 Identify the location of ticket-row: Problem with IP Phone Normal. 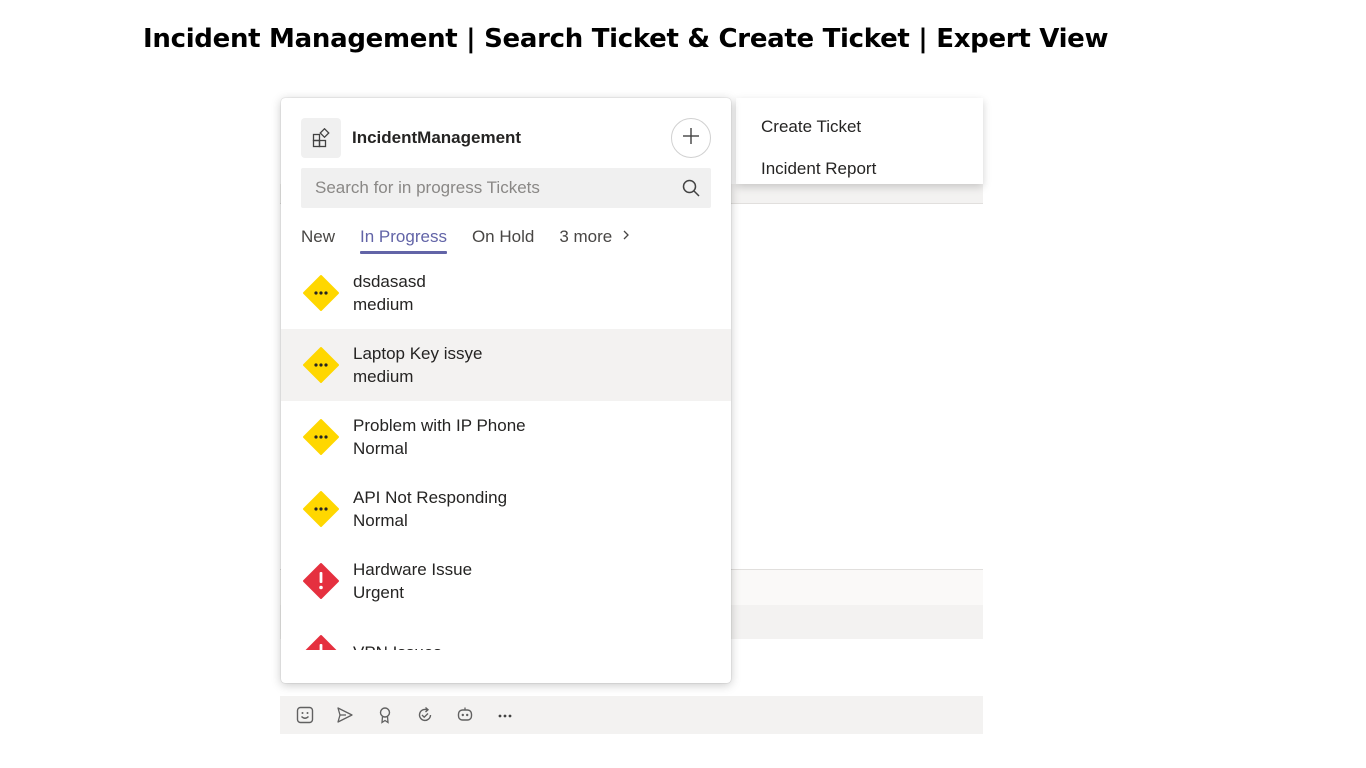
(506, 437).